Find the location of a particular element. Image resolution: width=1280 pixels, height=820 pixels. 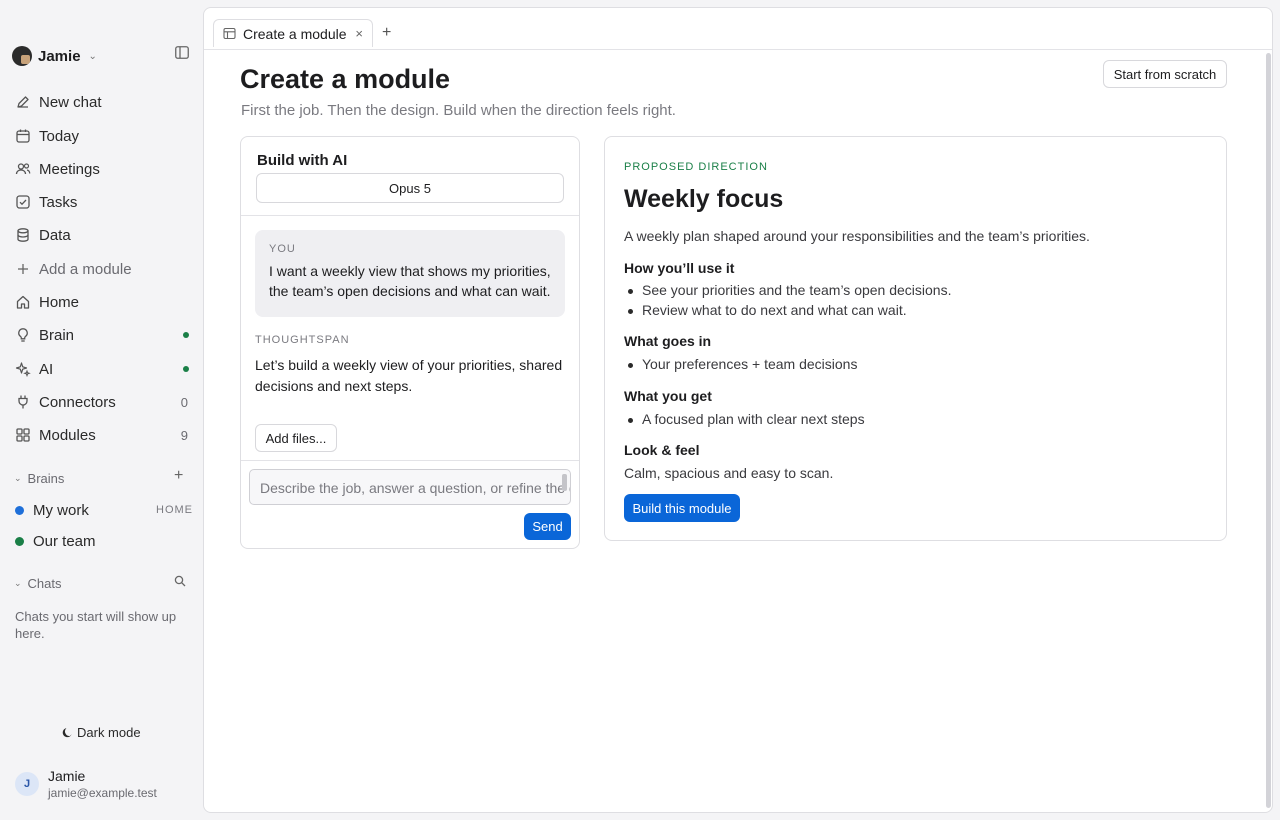

workspace-name: Jamie is located at coordinates (59, 56).